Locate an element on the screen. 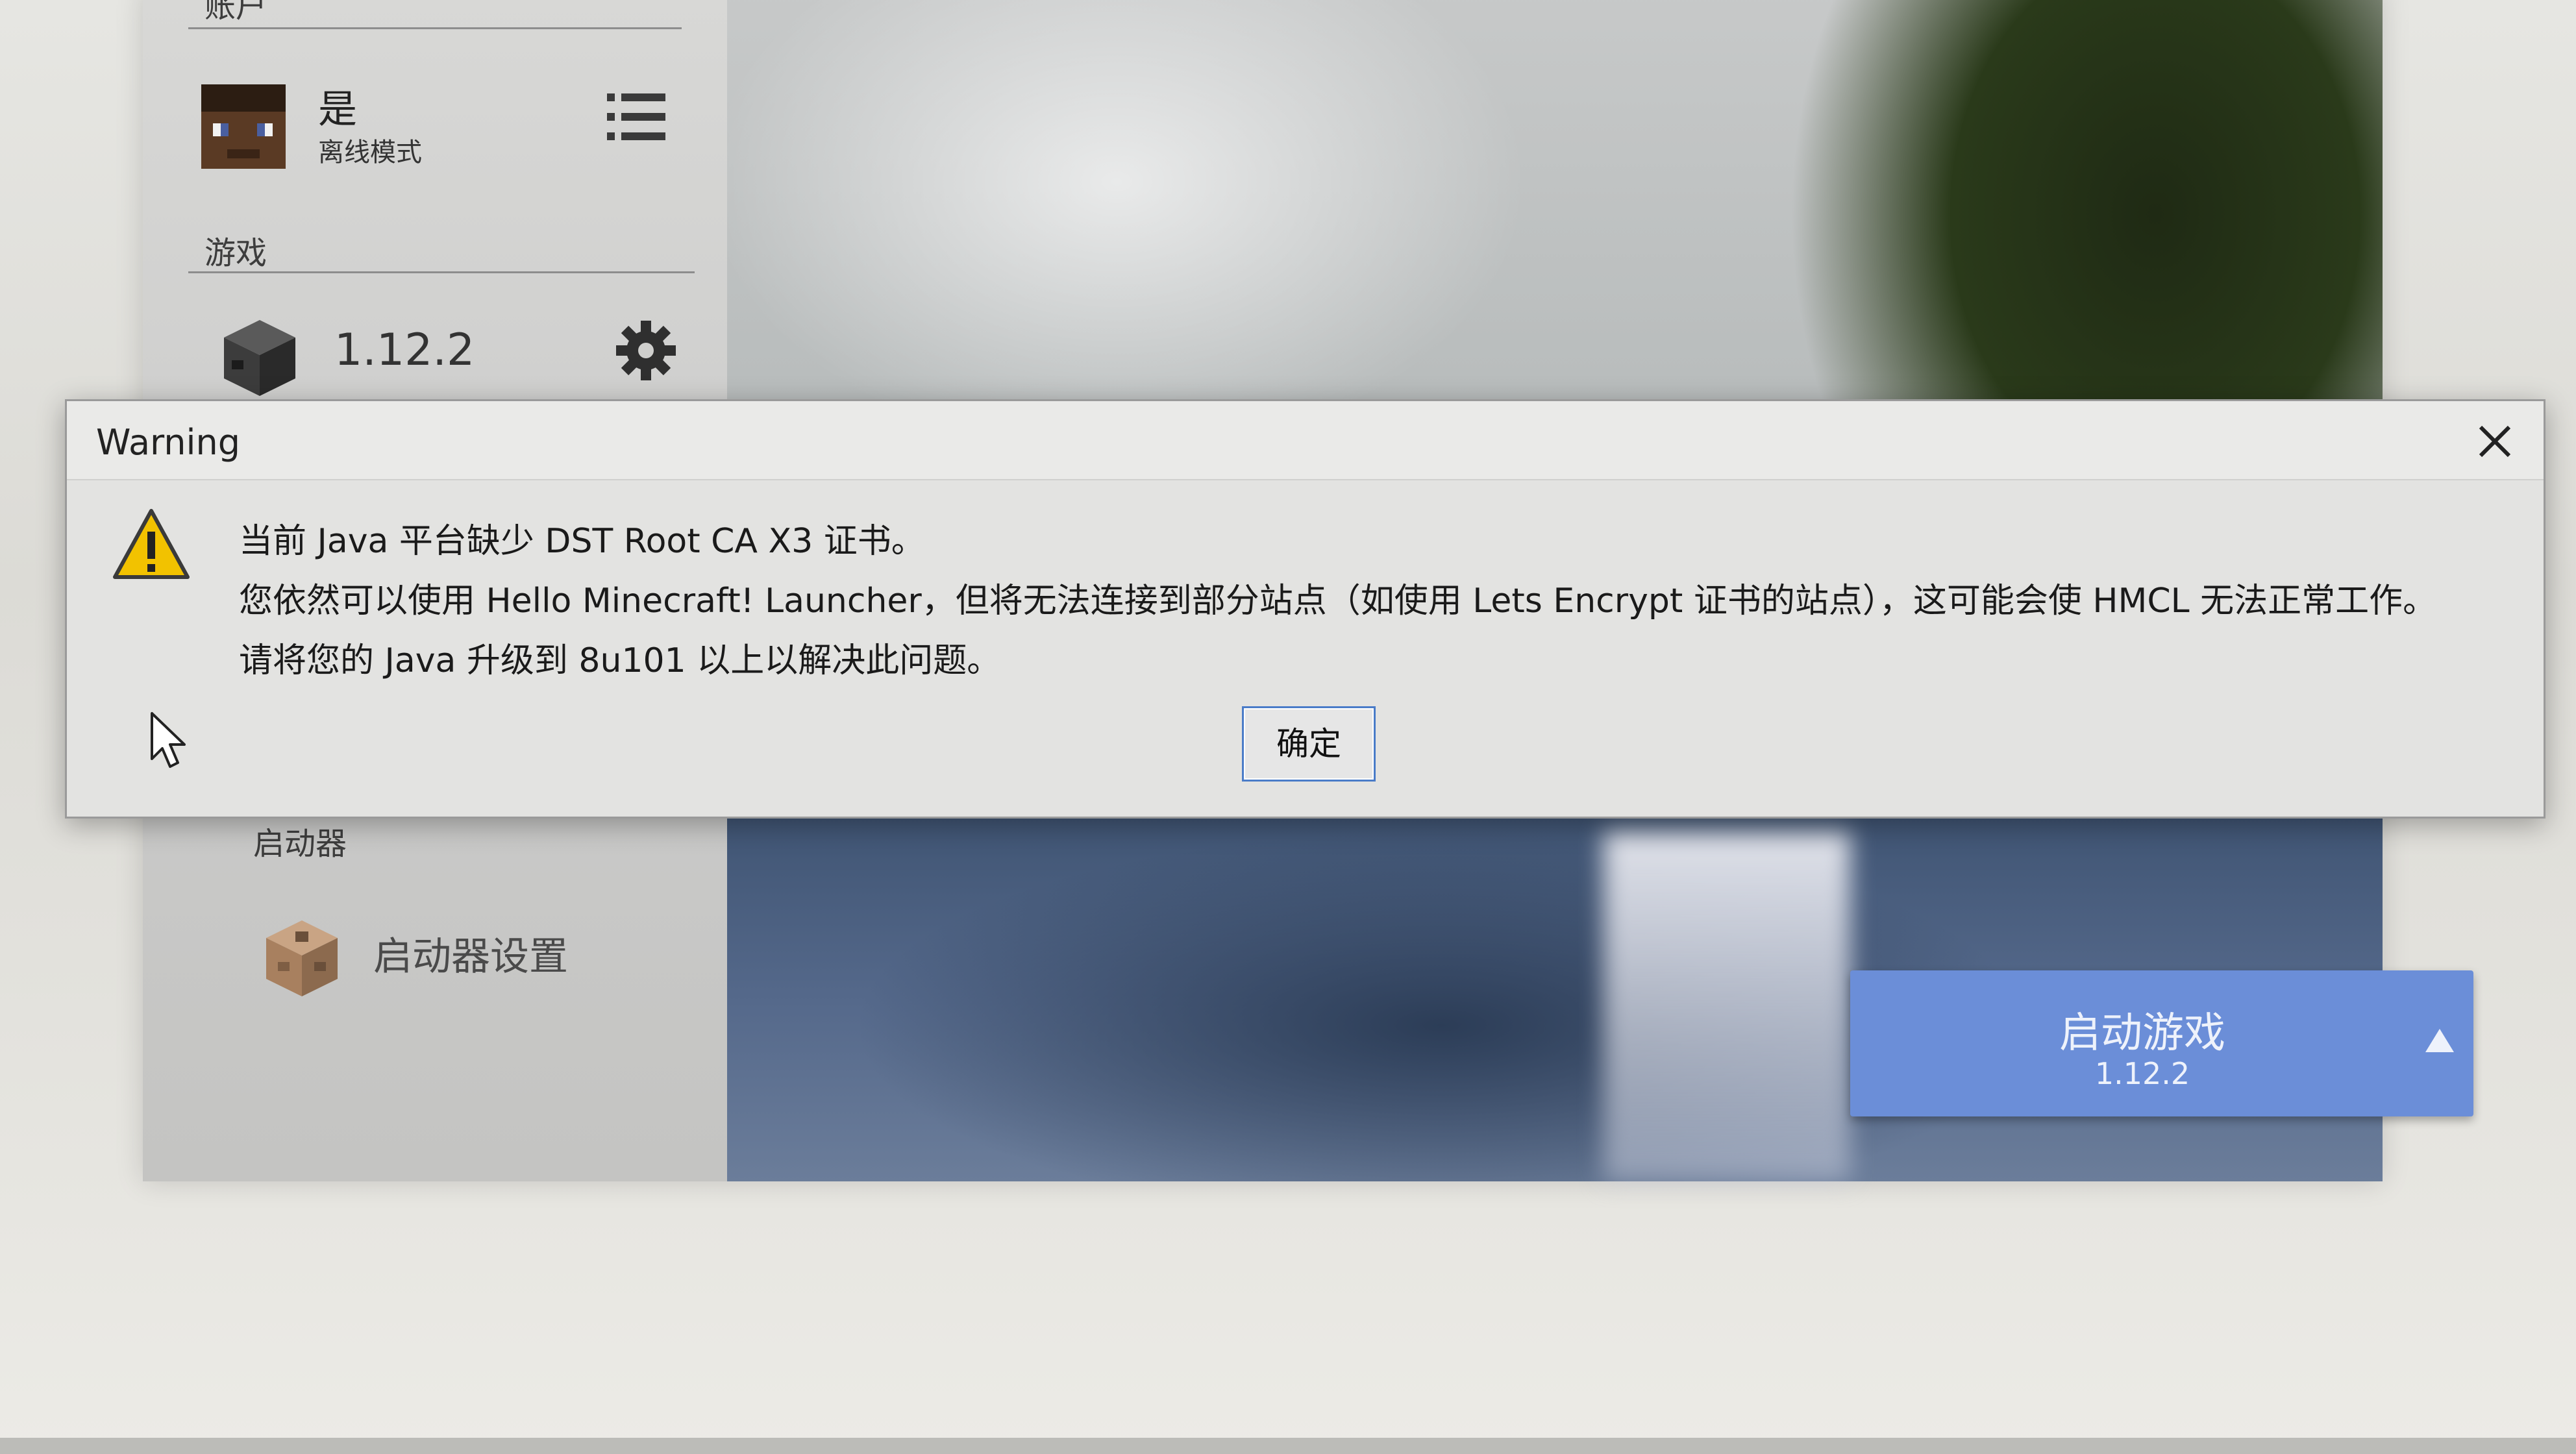 The image size is (2576, 1454). game-section-label: 游戏 is located at coordinates (235, 253).